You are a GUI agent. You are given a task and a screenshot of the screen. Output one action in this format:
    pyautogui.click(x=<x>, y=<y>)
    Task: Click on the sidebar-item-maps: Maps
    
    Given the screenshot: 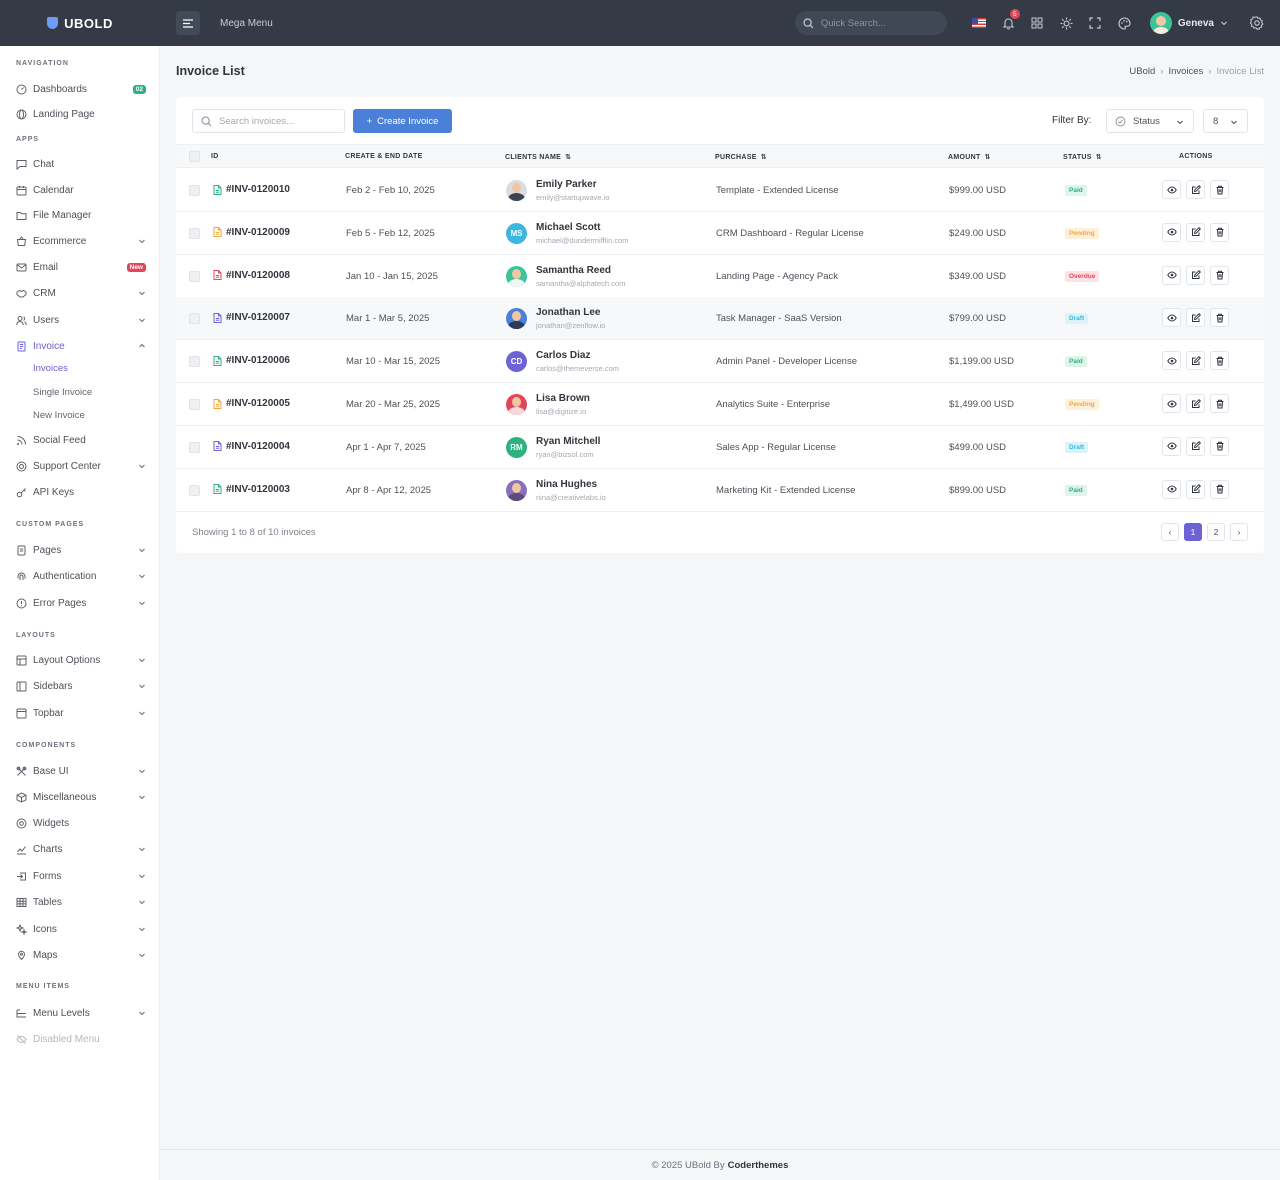 What is the action you would take?
    pyautogui.click(x=81, y=955)
    